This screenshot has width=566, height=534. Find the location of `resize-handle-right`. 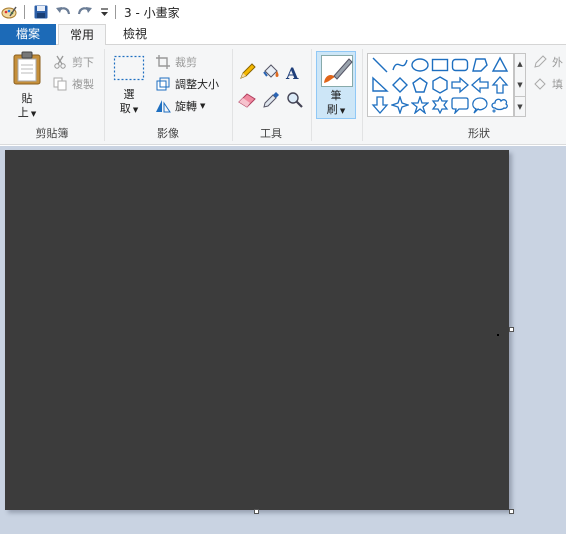

resize-handle-right is located at coordinates (511, 329).